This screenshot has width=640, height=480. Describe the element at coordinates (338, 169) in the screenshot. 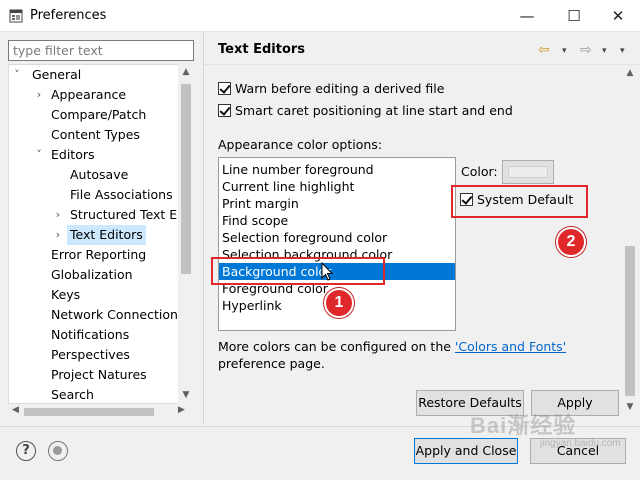

I see `list-item: Line number foreground` at that location.